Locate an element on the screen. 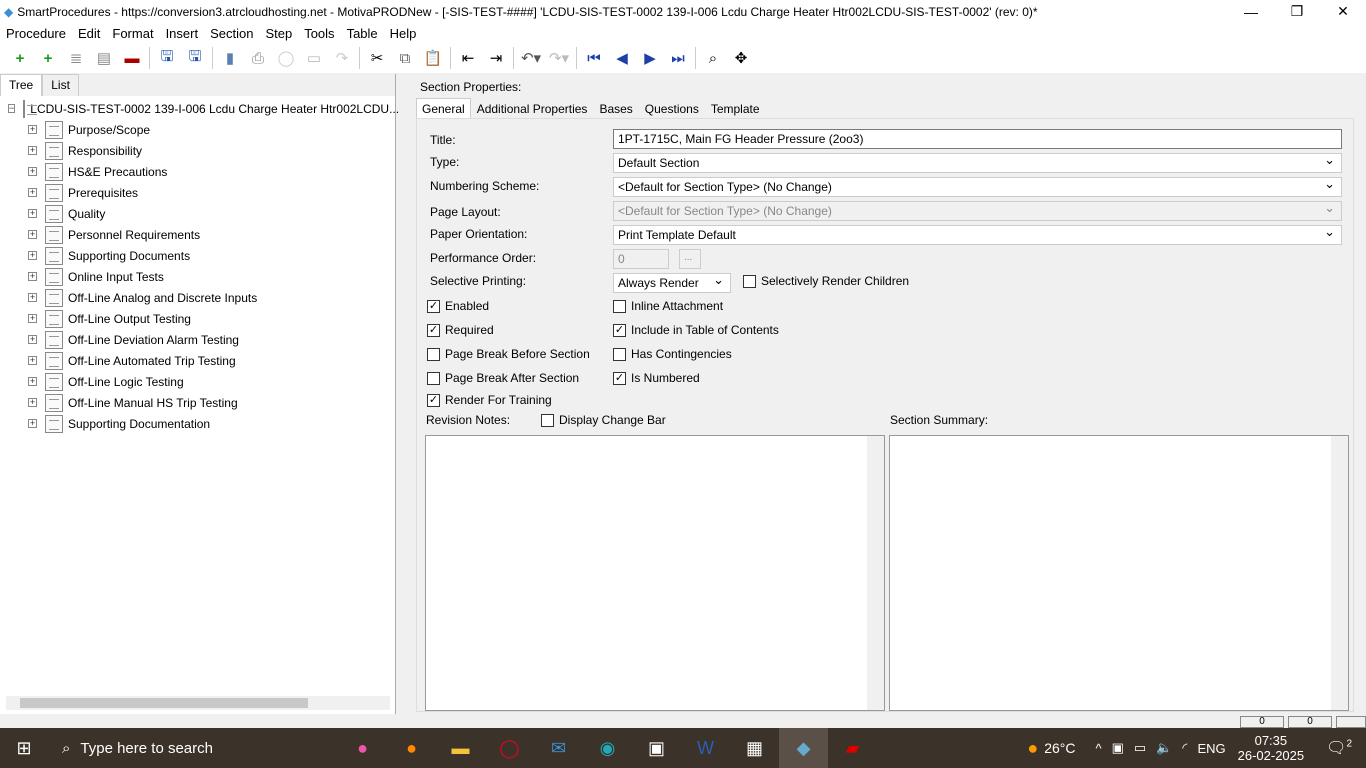 Image resolution: width=1366 pixels, height=768 pixels. tree-item: + Supporting Documents is located at coordinates (201, 255).